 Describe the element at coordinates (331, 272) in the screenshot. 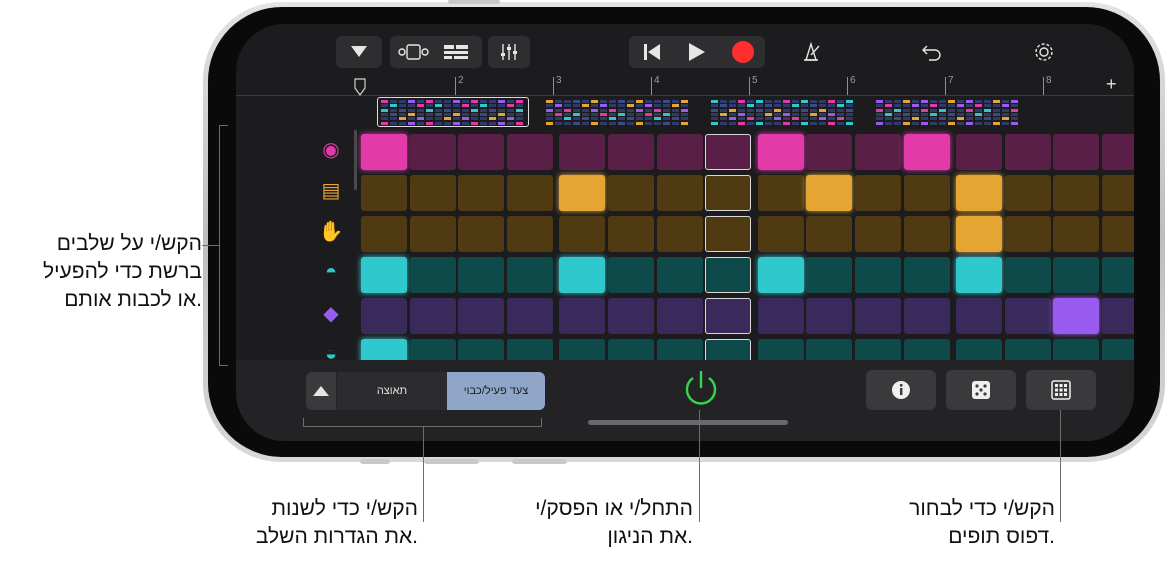

I see `hi-hat-icon: ◓` at that location.